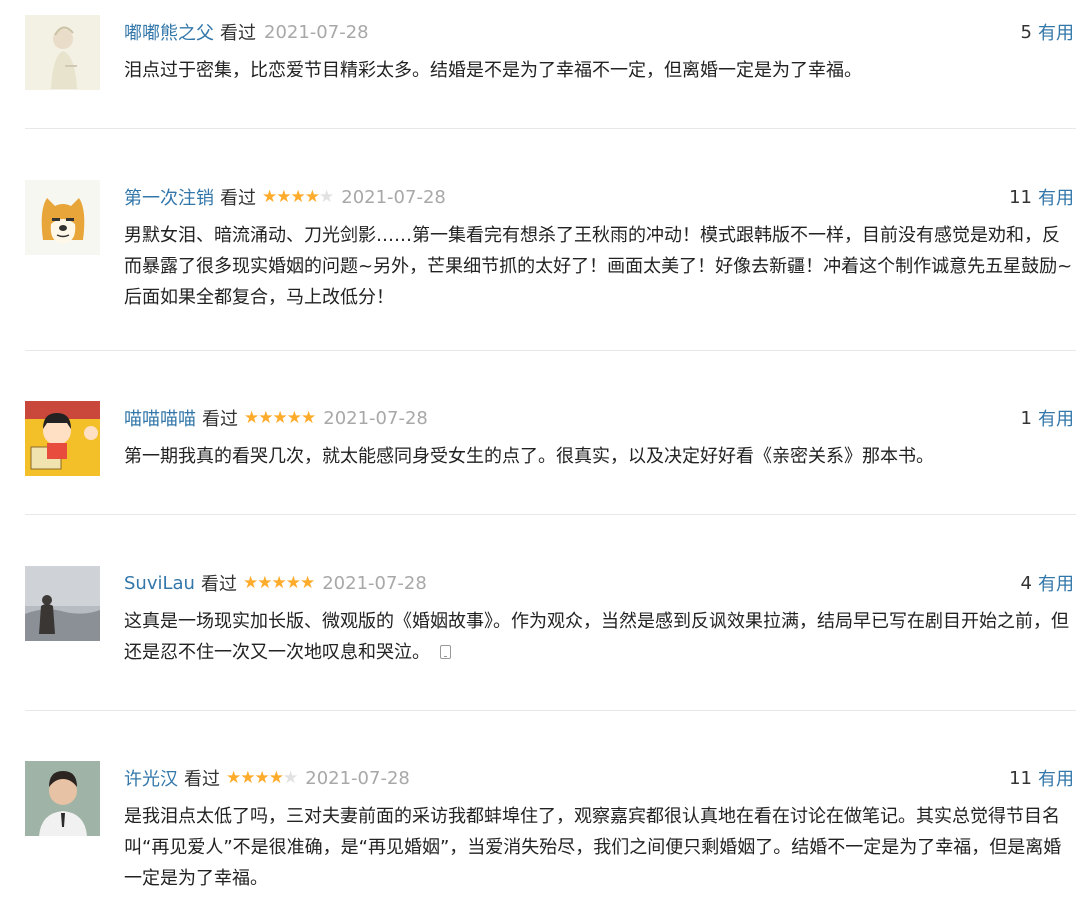 The height and width of the screenshot is (919, 1080). I want to click on vote-count: 1, so click(1026, 418).